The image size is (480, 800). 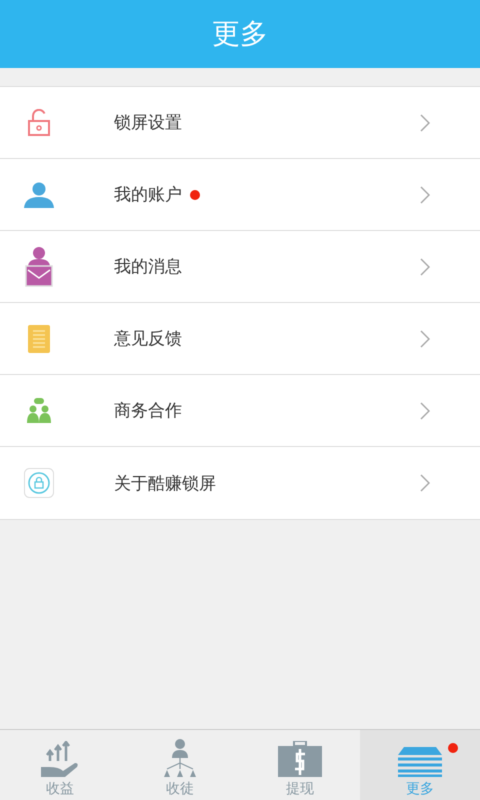 I want to click on page-title: 更多, so click(x=240, y=34).